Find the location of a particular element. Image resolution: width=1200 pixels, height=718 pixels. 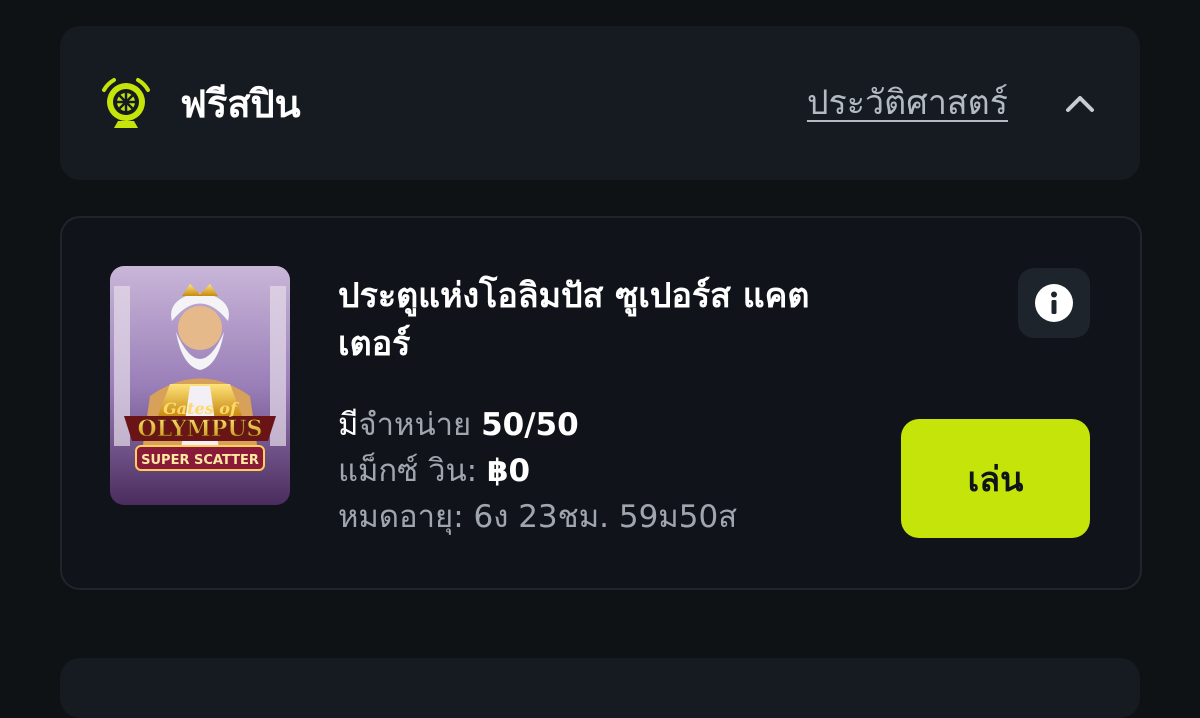

max-win-label: แม็กซ์ วิน: is located at coordinates (408, 471).